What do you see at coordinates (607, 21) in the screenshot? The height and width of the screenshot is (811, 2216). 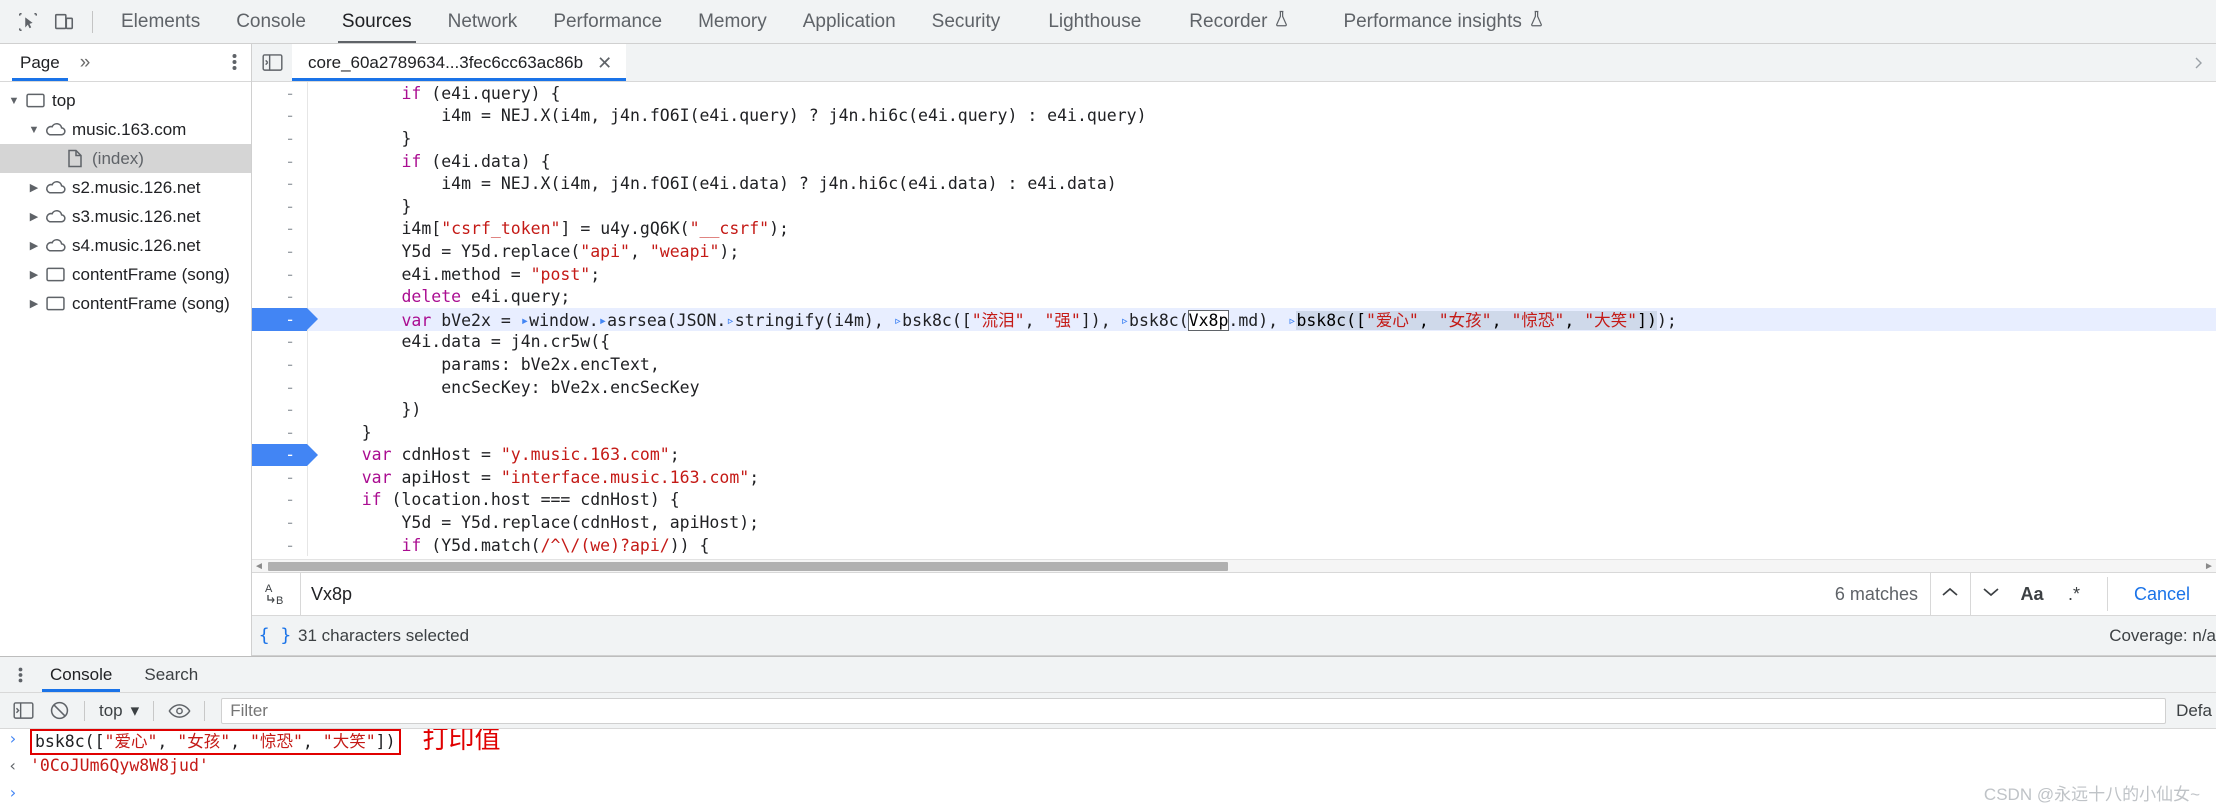 I see `tab-performance: Performance` at bounding box center [607, 21].